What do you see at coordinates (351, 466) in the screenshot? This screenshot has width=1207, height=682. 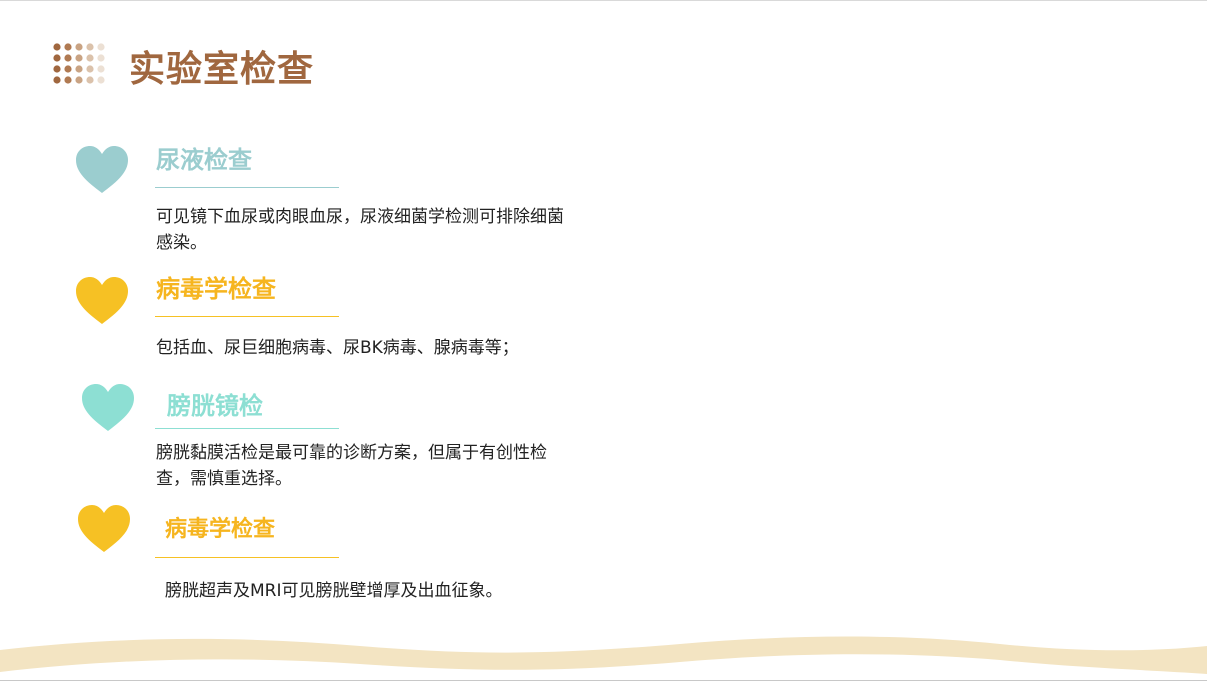 I see `section-text: 膀胱黏膜活检是最可靠的诊断方案，但属于有创性检查，需慎重选择。` at bounding box center [351, 466].